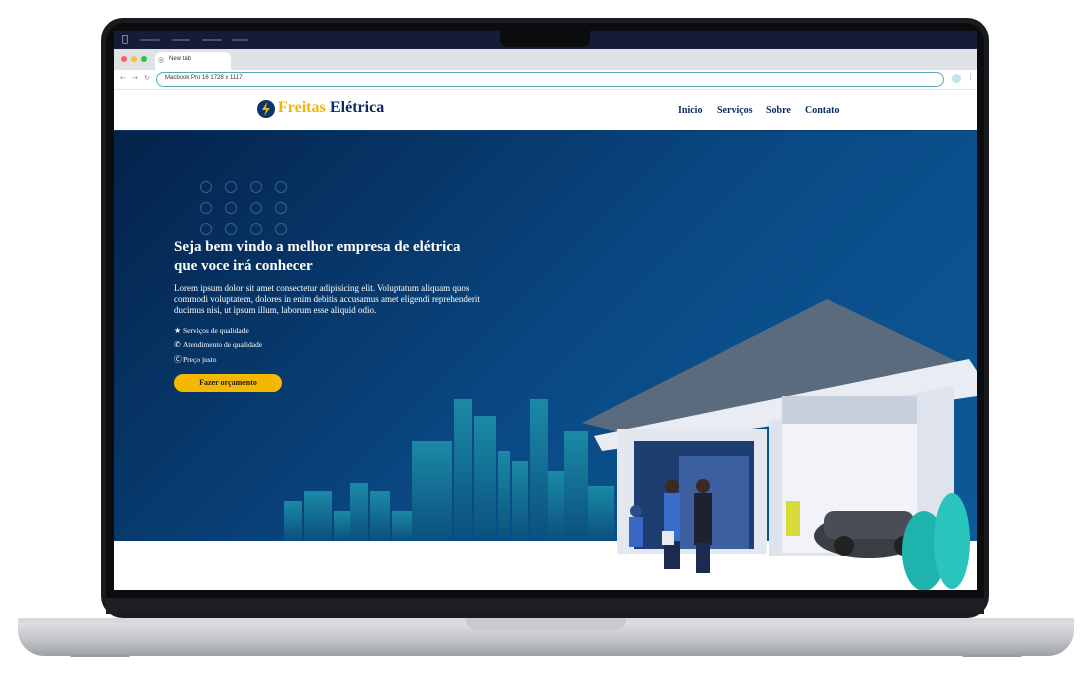  What do you see at coordinates (992, 655) in the screenshot?
I see `laptop-foot-right` at bounding box center [992, 655].